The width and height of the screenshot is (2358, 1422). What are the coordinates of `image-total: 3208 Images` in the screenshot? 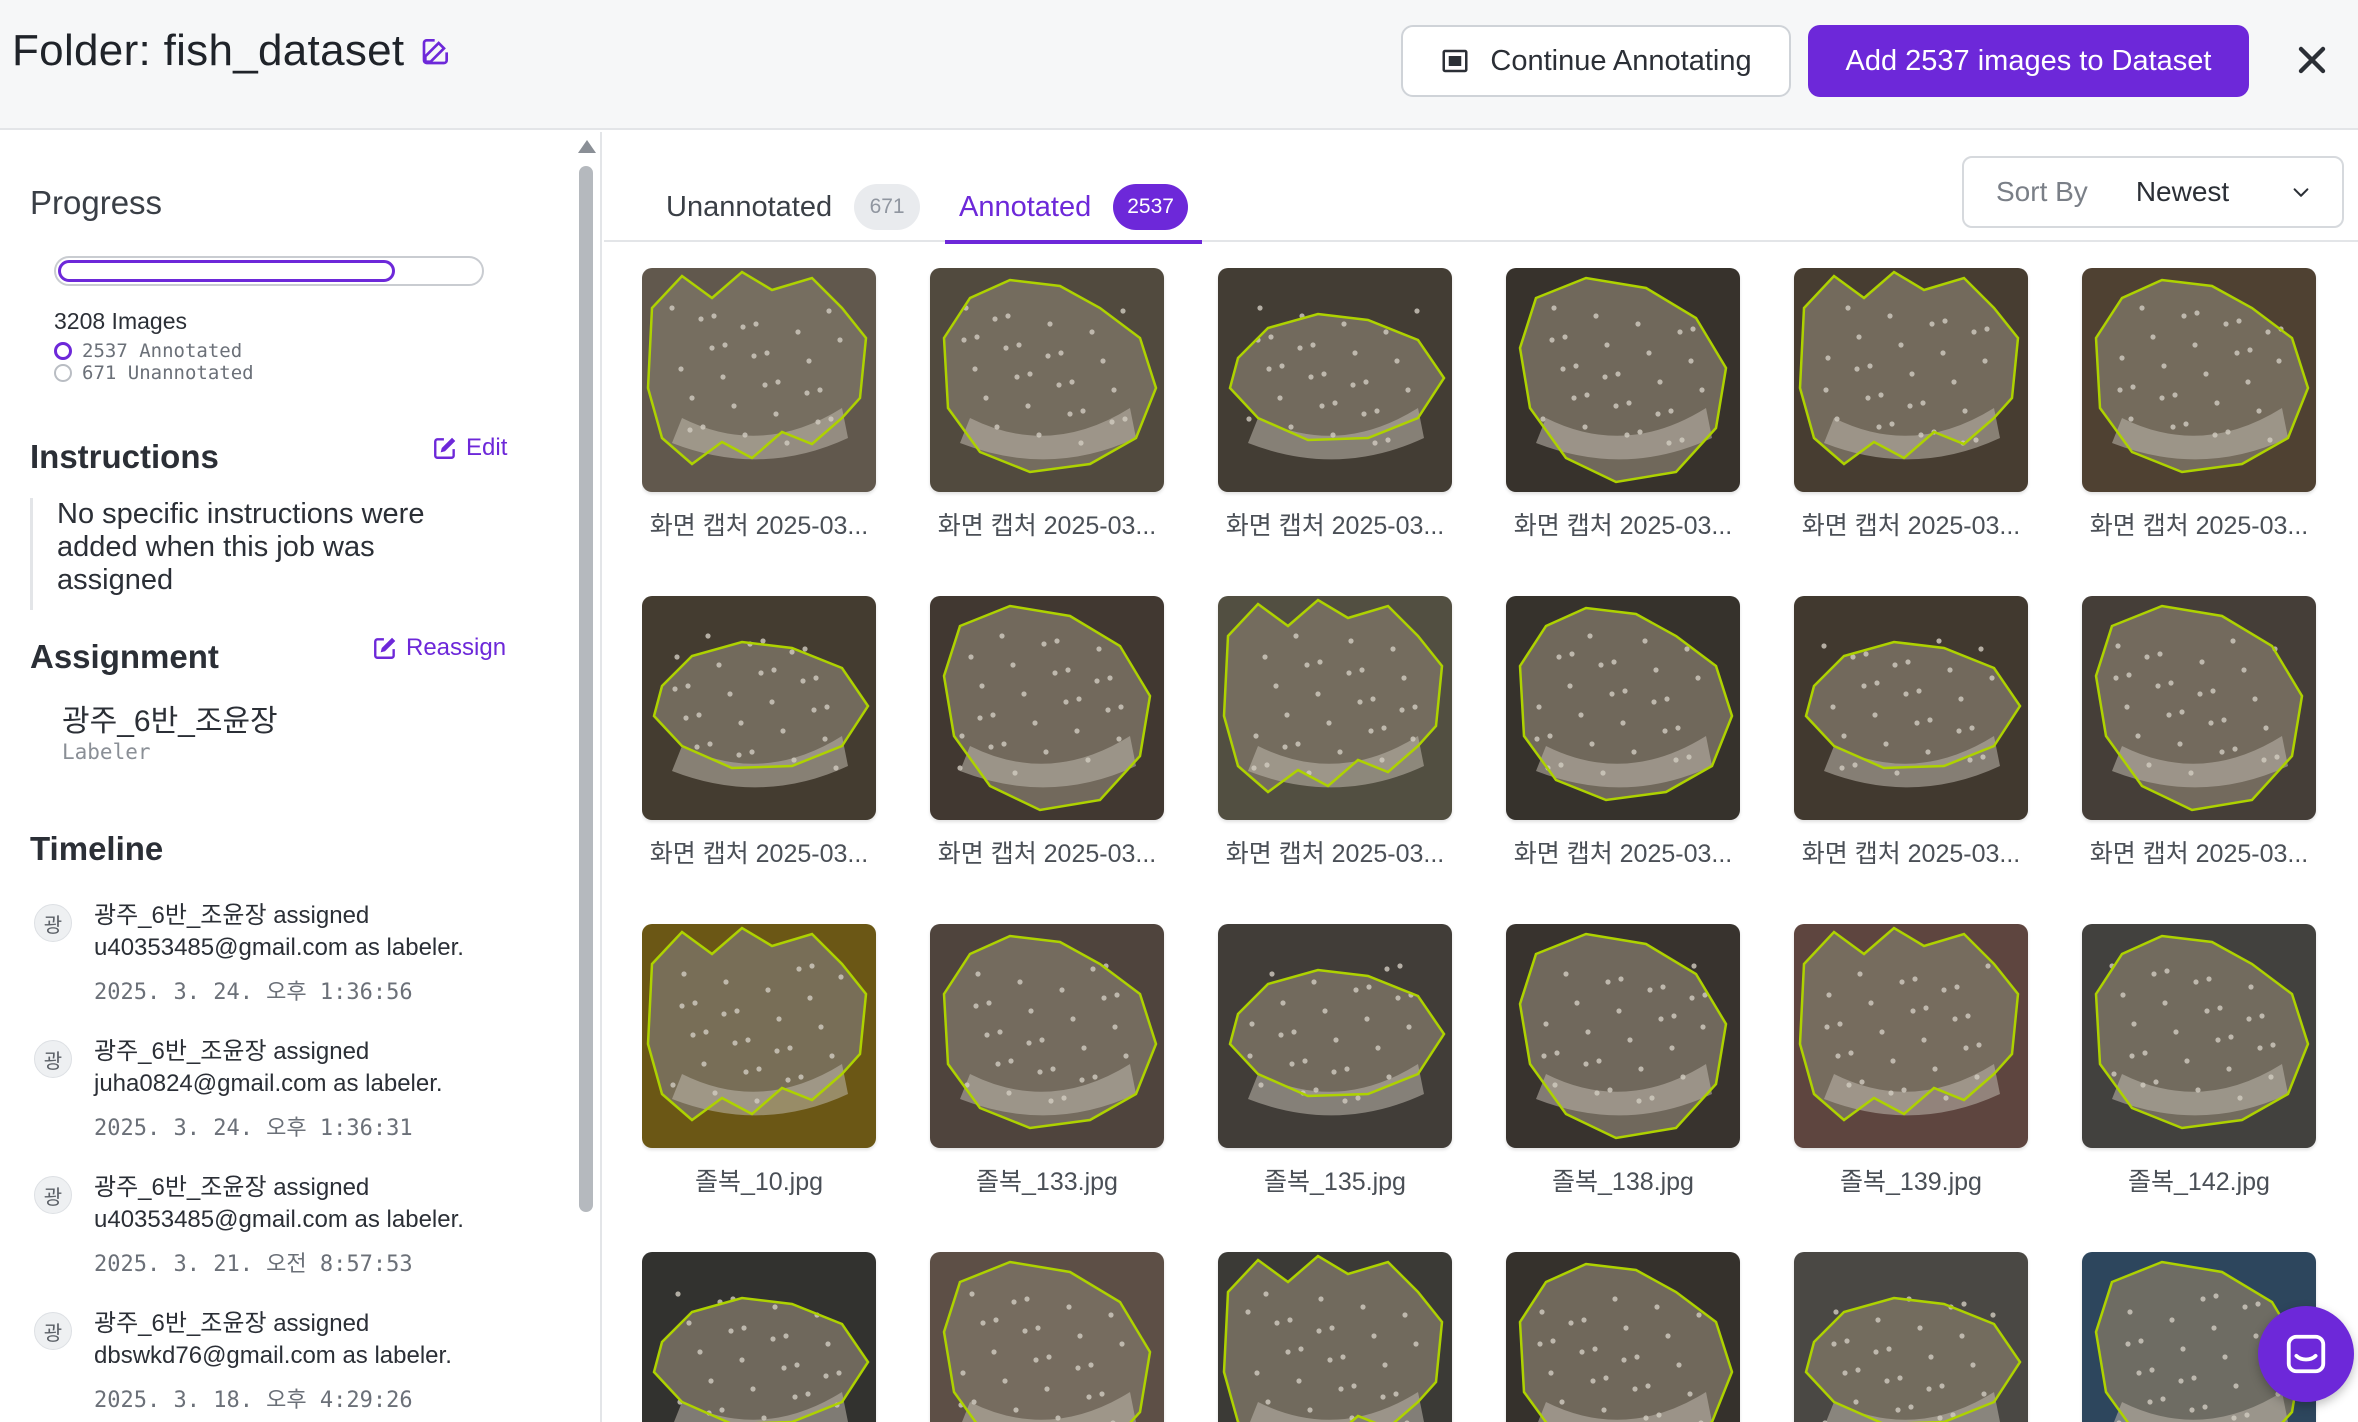 It's located at (120, 321).